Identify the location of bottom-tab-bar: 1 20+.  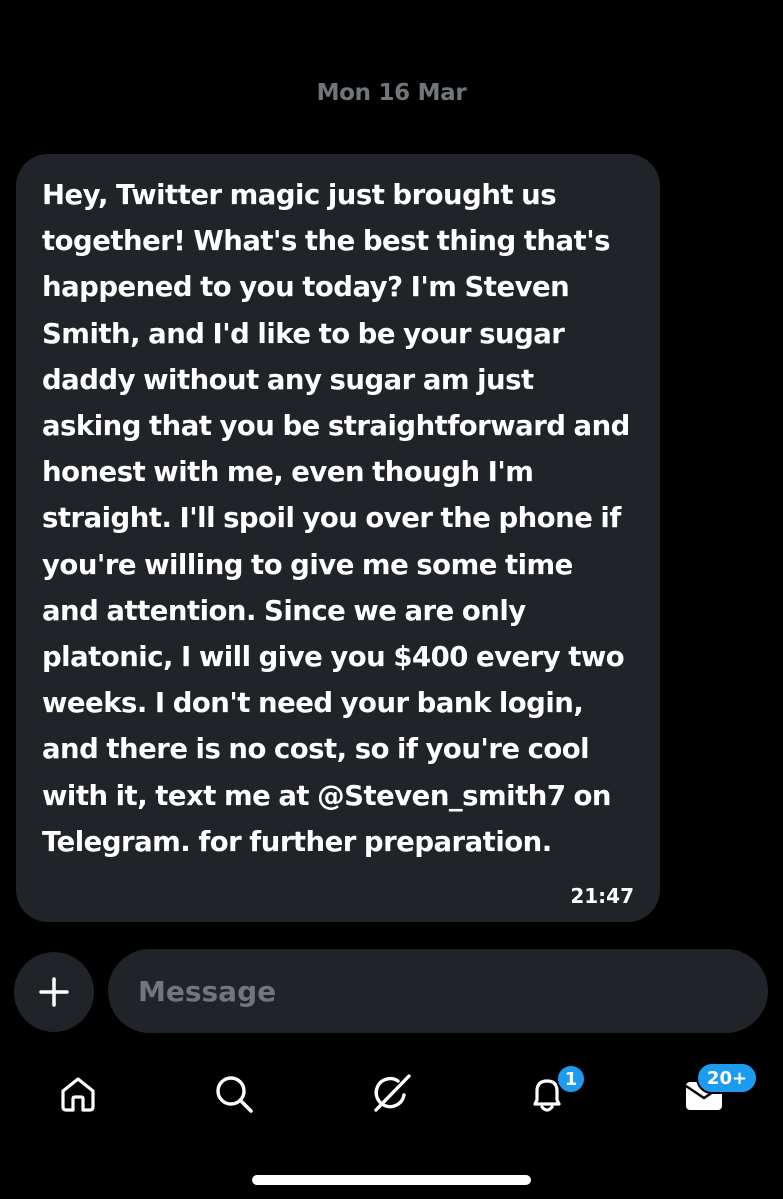
(391, 1093).